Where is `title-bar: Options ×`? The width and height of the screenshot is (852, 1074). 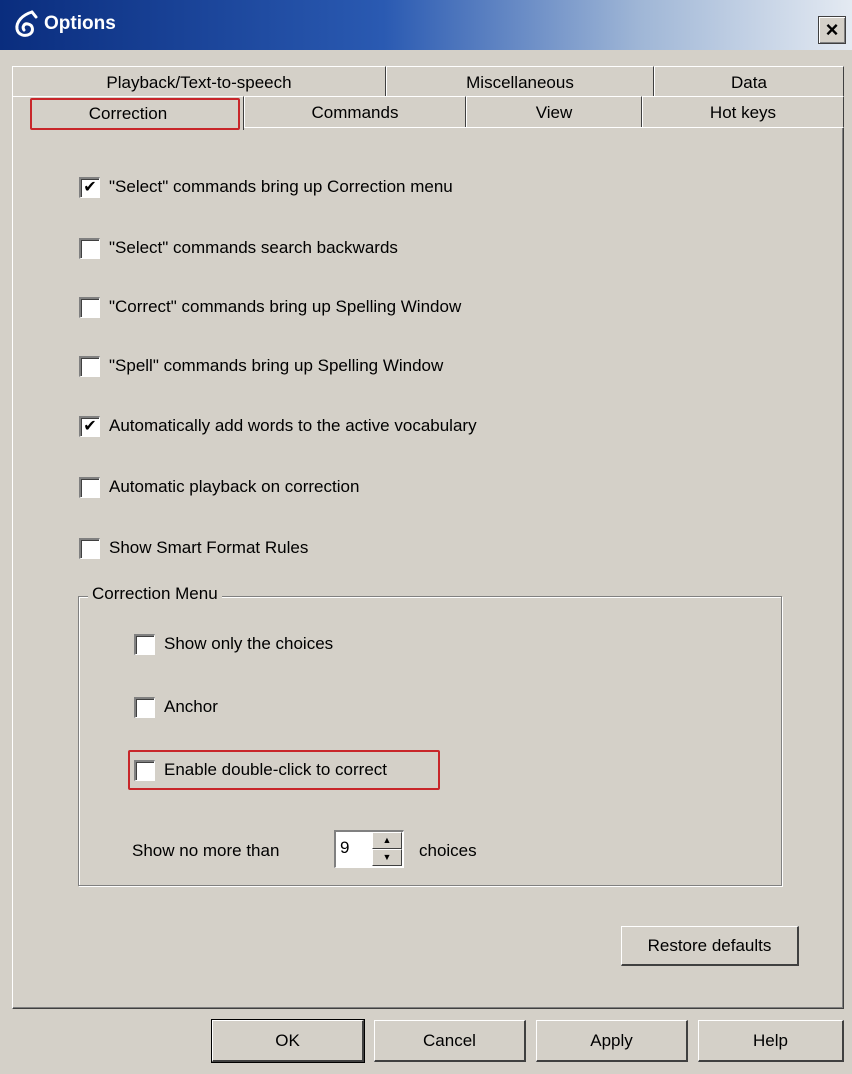 title-bar: Options × is located at coordinates (426, 25).